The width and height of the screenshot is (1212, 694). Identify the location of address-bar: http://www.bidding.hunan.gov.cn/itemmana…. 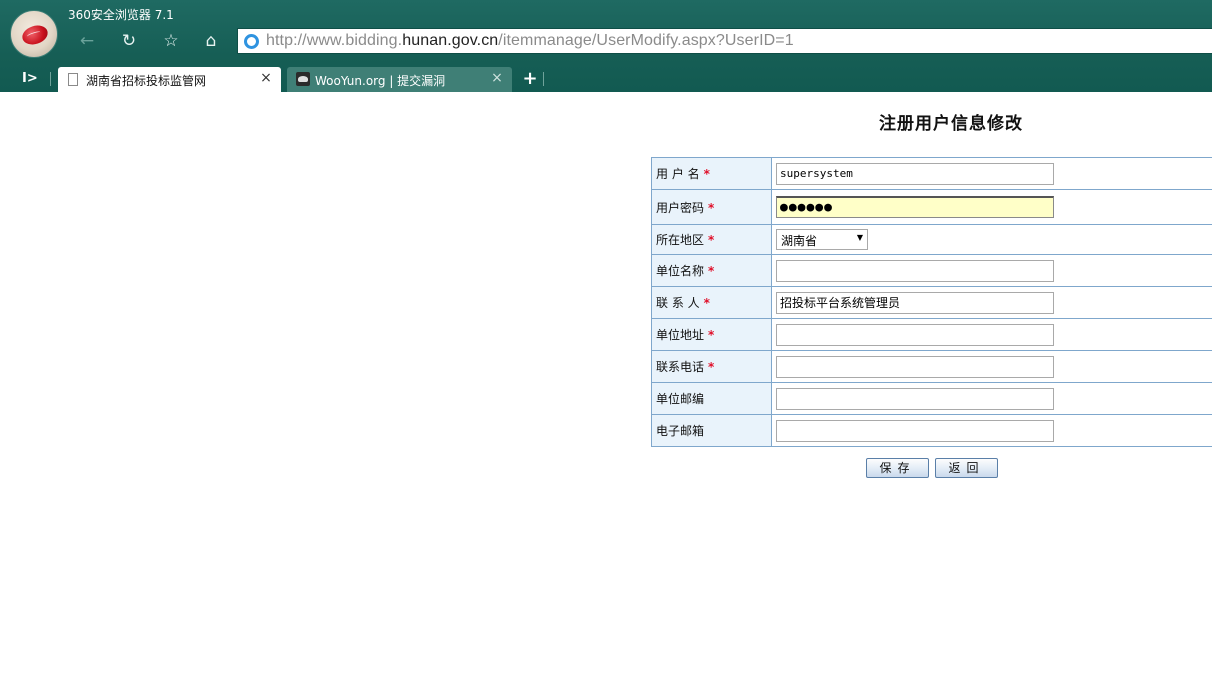
(724, 41).